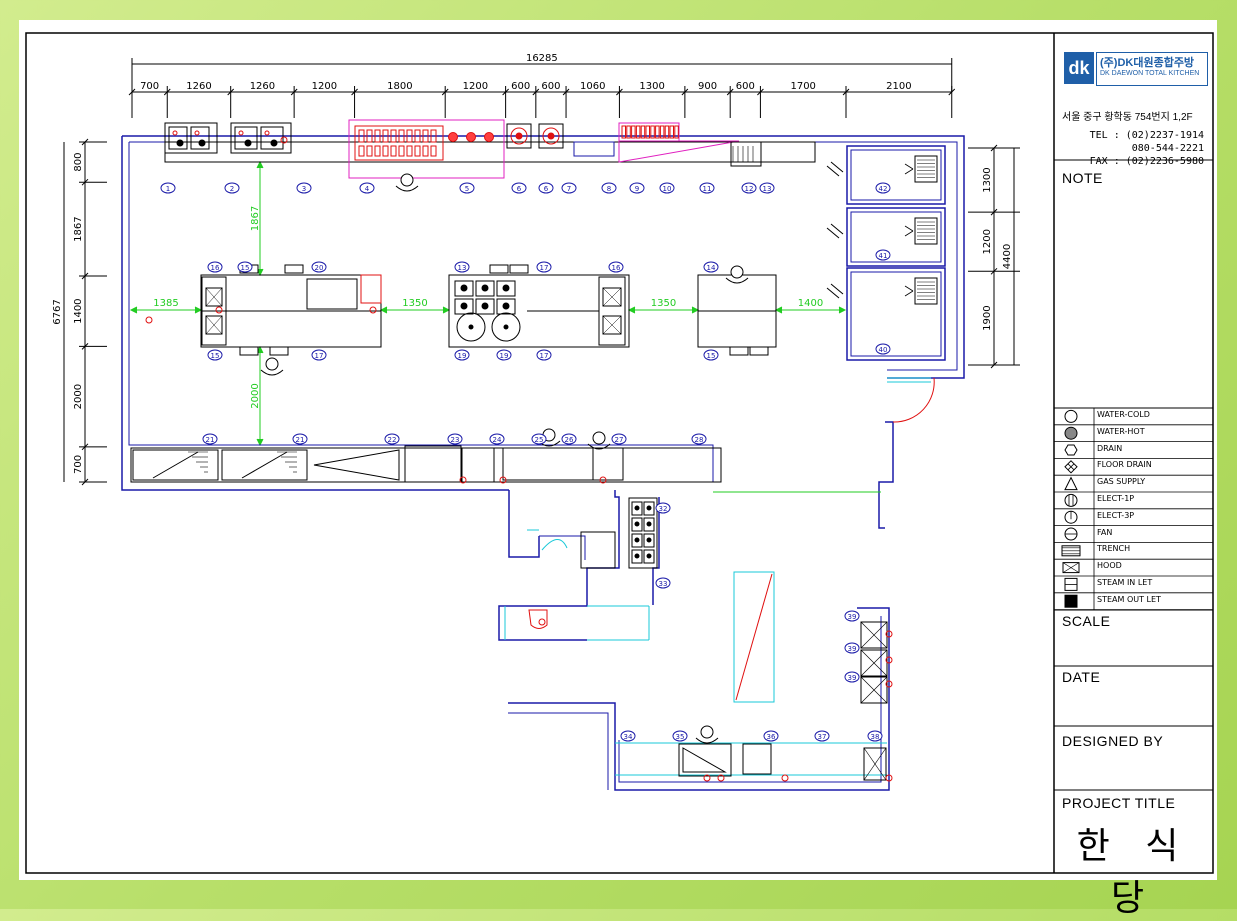  I want to click on cutting-board, so click(332, 294).